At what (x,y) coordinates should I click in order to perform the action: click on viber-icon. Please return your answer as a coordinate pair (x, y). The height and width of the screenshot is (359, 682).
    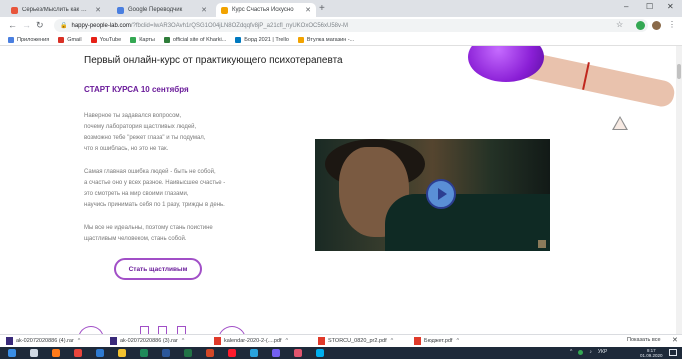
    Looking at the image, I should click on (276, 353).